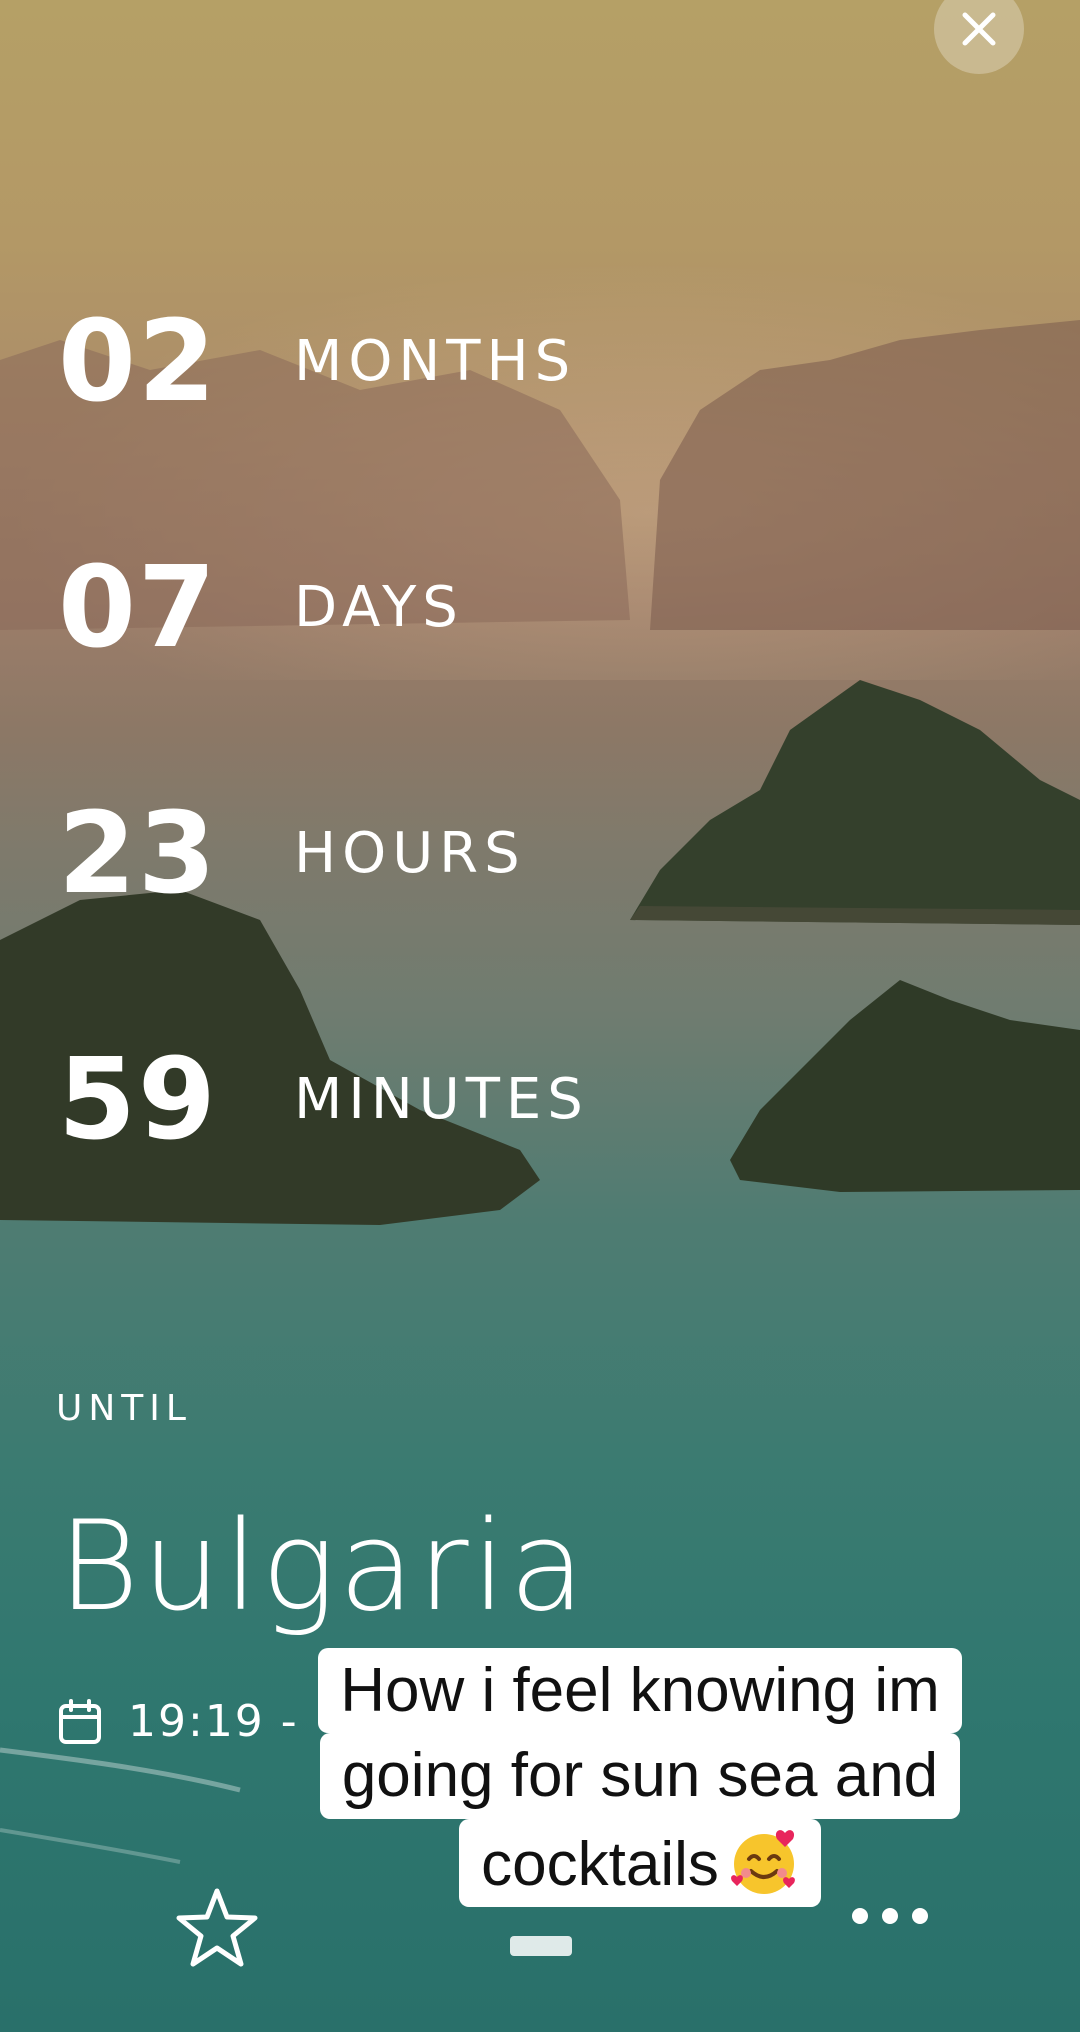 The image size is (1080, 2032). I want to click on countdown-hours: 23 HOURS, so click(292, 854).